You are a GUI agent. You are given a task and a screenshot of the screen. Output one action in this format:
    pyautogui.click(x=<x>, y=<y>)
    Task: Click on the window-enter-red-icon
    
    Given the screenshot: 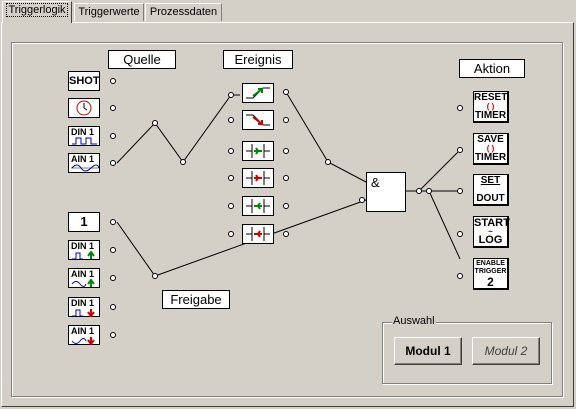 What is the action you would take?
    pyautogui.click(x=258, y=178)
    